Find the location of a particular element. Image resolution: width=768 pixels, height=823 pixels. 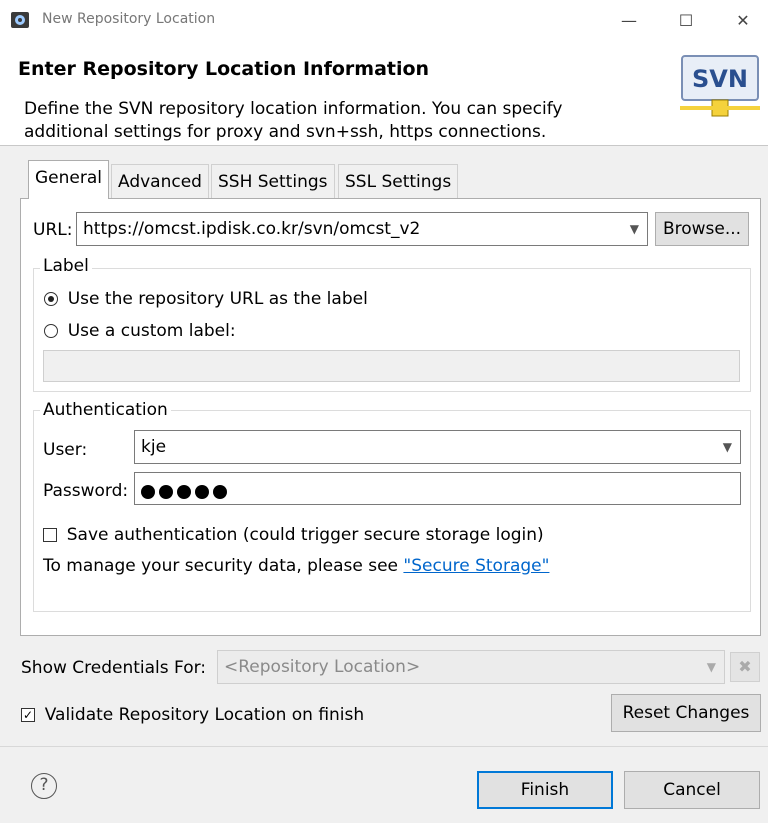

password-field is located at coordinates (437, 488).